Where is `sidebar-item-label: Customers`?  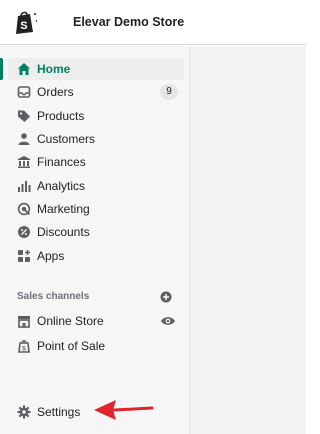 sidebar-item-label: Customers is located at coordinates (66, 139).